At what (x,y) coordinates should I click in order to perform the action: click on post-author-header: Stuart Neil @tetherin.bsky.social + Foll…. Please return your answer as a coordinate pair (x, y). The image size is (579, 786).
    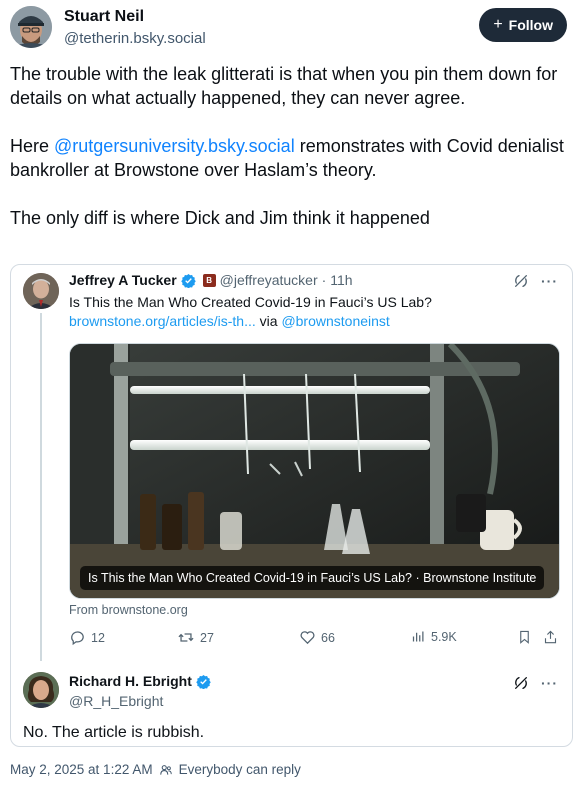
    Looking at the image, I should click on (289, 29).